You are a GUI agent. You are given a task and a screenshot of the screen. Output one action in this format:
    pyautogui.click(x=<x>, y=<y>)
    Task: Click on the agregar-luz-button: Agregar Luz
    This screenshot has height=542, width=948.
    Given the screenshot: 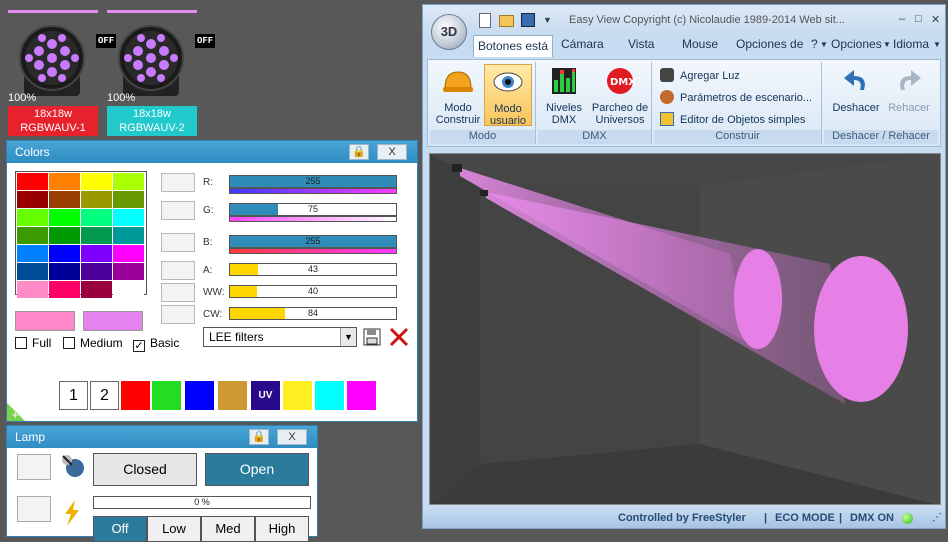 What is the action you would take?
    pyautogui.click(x=700, y=75)
    